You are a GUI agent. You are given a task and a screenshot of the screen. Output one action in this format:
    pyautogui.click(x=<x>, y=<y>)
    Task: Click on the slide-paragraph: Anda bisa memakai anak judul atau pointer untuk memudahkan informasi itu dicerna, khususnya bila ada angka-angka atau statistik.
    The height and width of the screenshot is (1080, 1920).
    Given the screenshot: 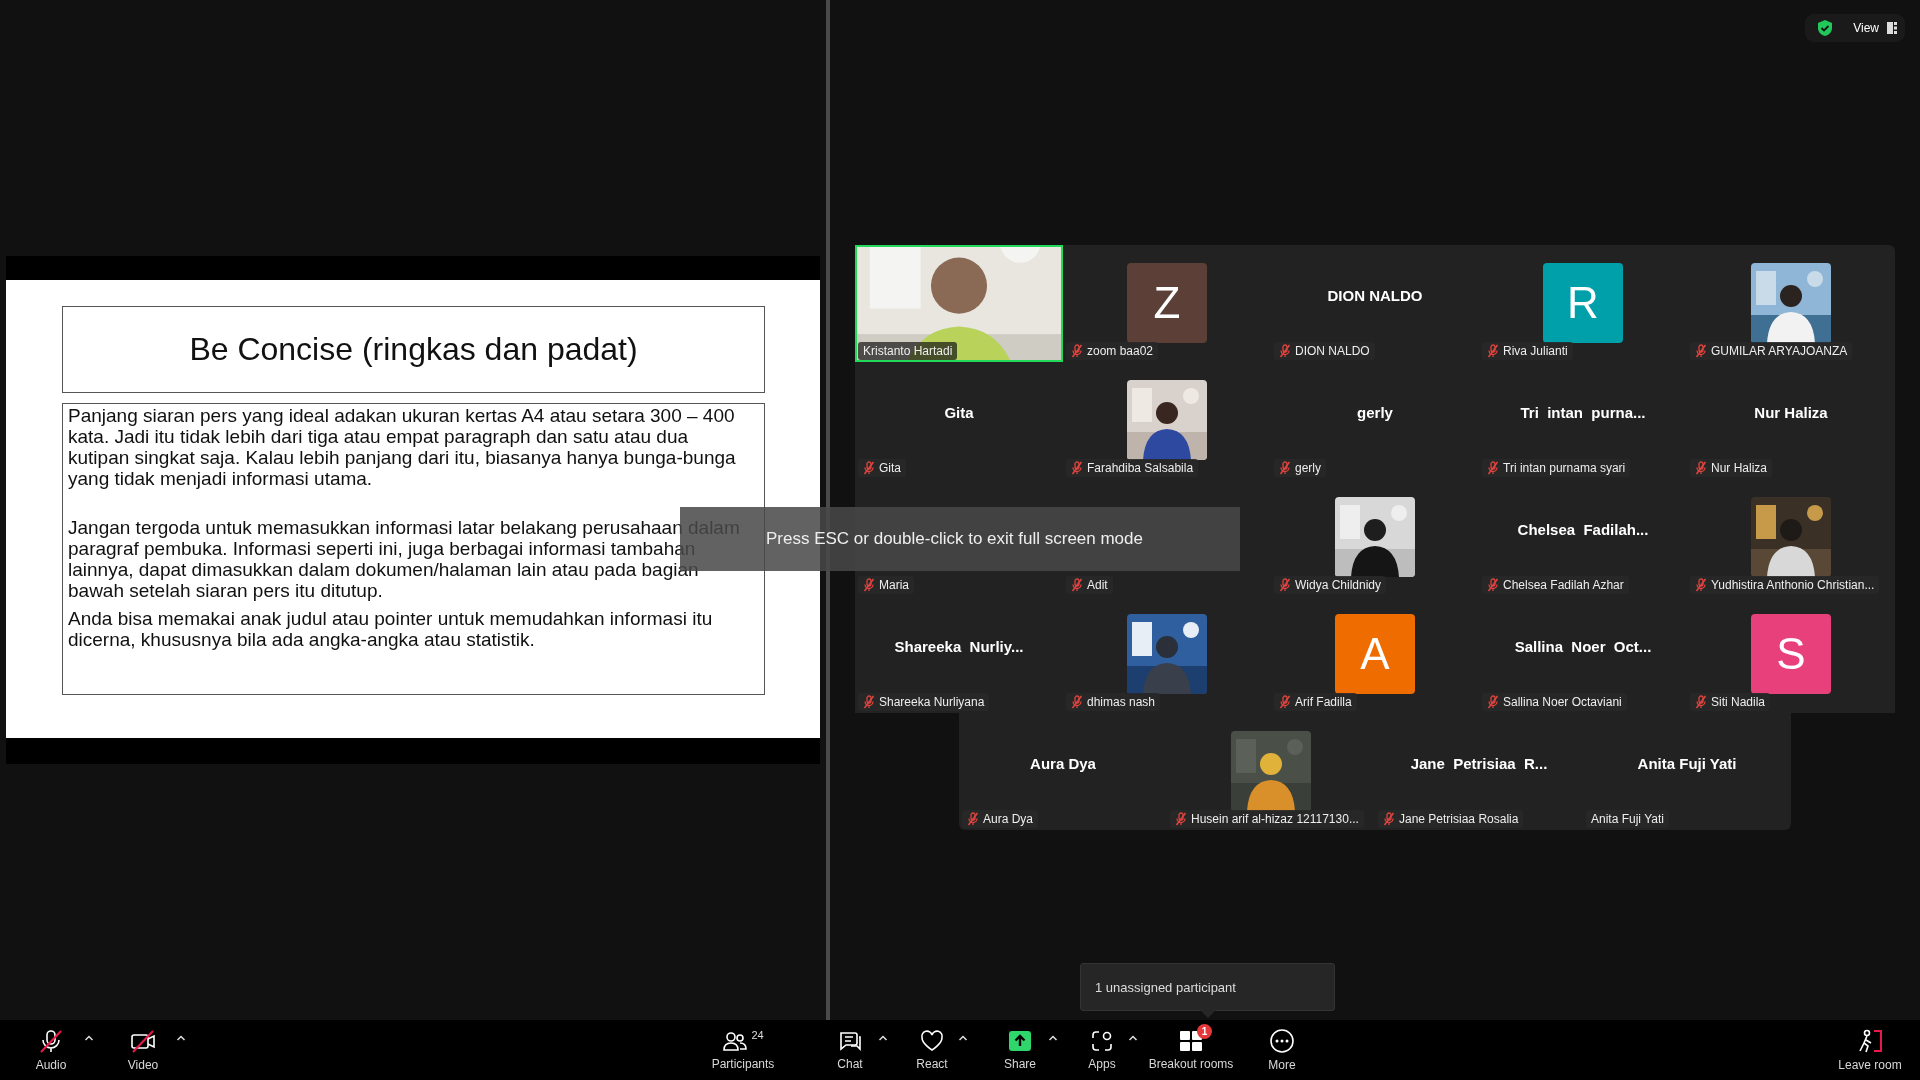 What is the action you would take?
    pyautogui.click(x=391, y=629)
    